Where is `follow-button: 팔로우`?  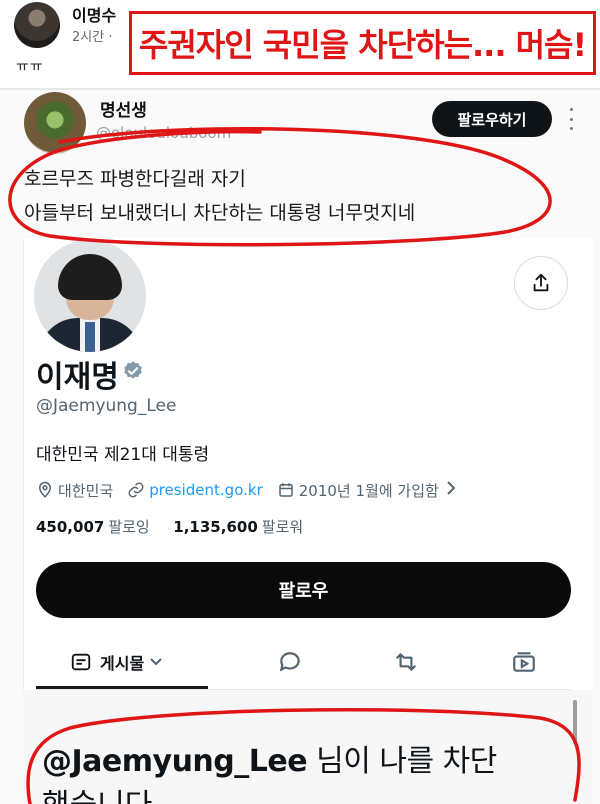
follow-button: 팔로우 is located at coordinates (303, 590).